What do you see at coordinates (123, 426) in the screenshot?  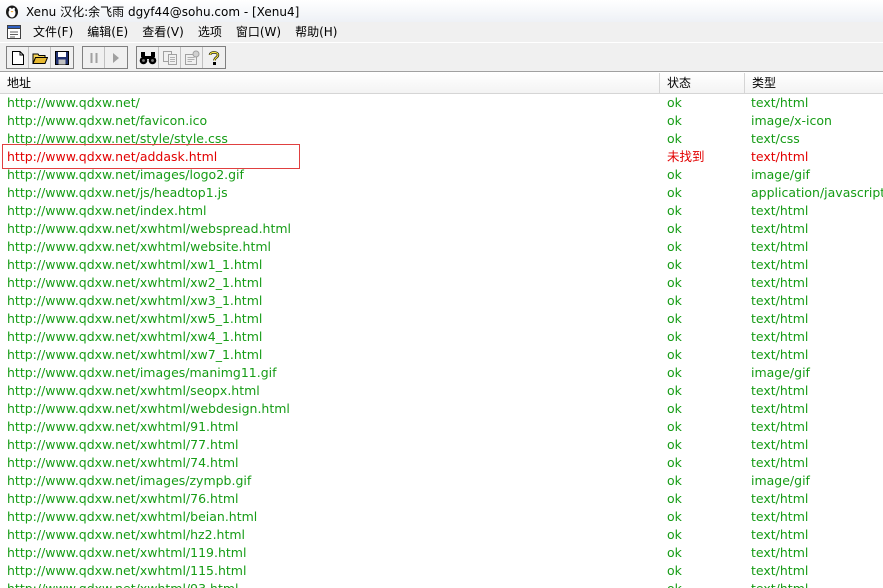 I see `cell-url: http://www.qdxw.net/xwhtml/91.html` at bounding box center [123, 426].